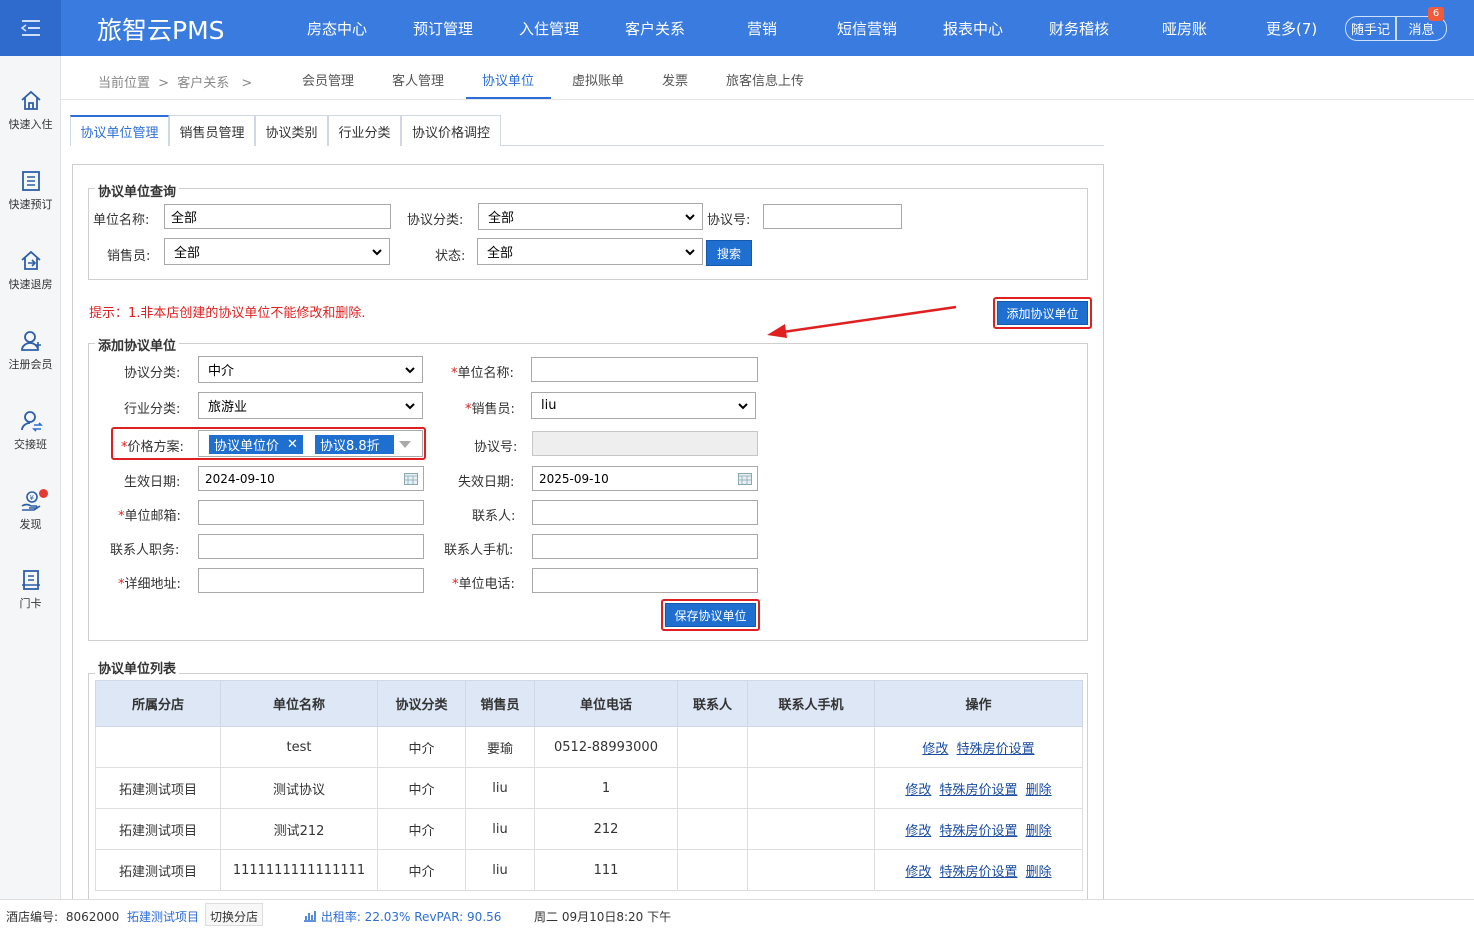 This screenshot has height=929, width=1474. I want to click on nav-reservations: 预订管理, so click(443, 28).